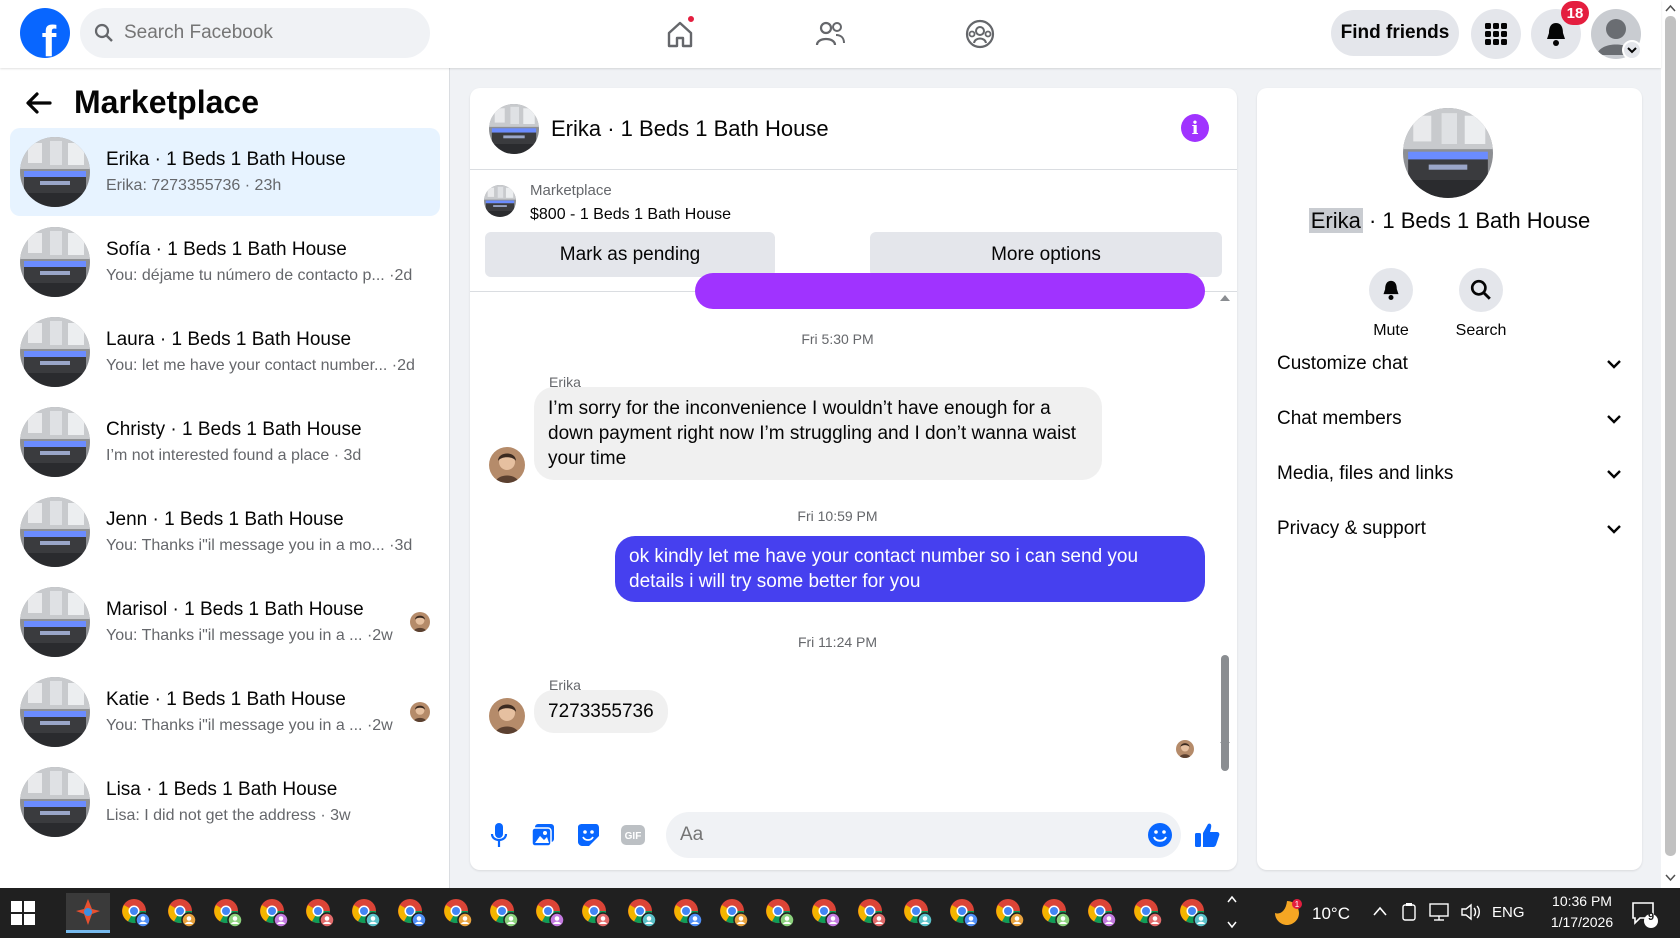  I want to click on info-icon: i, so click(1195, 128).